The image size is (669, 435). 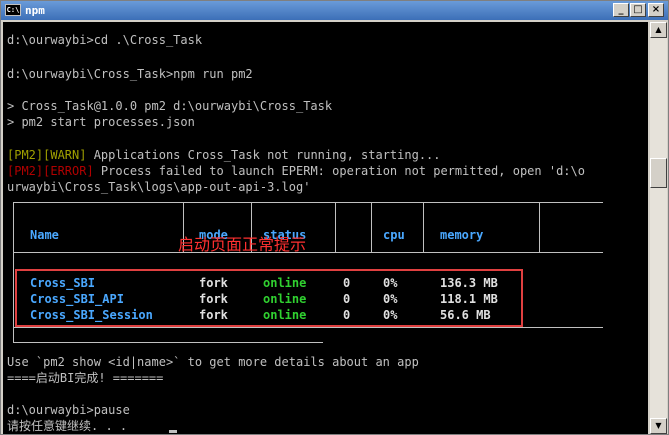 What do you see at coordinates (658, 426) in the screenshot?
I see `scroll-down-button: ▼` at bounding box center [658, 426].